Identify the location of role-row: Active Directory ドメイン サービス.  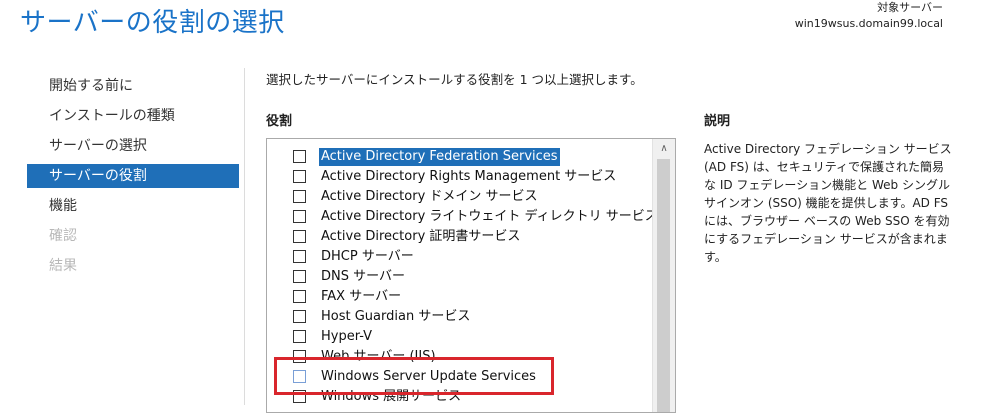
(459, 197).